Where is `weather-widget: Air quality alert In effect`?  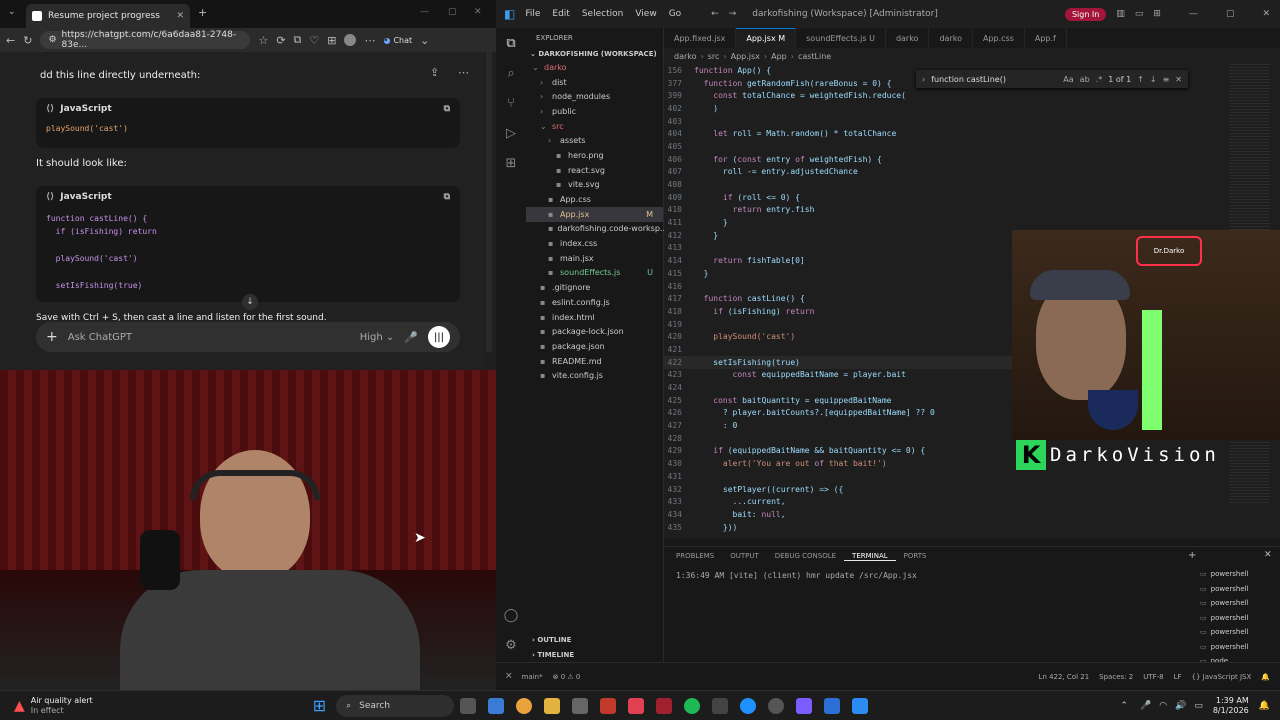 weather-widget: Air quality alert In effect is located at coordinates (62, 706).